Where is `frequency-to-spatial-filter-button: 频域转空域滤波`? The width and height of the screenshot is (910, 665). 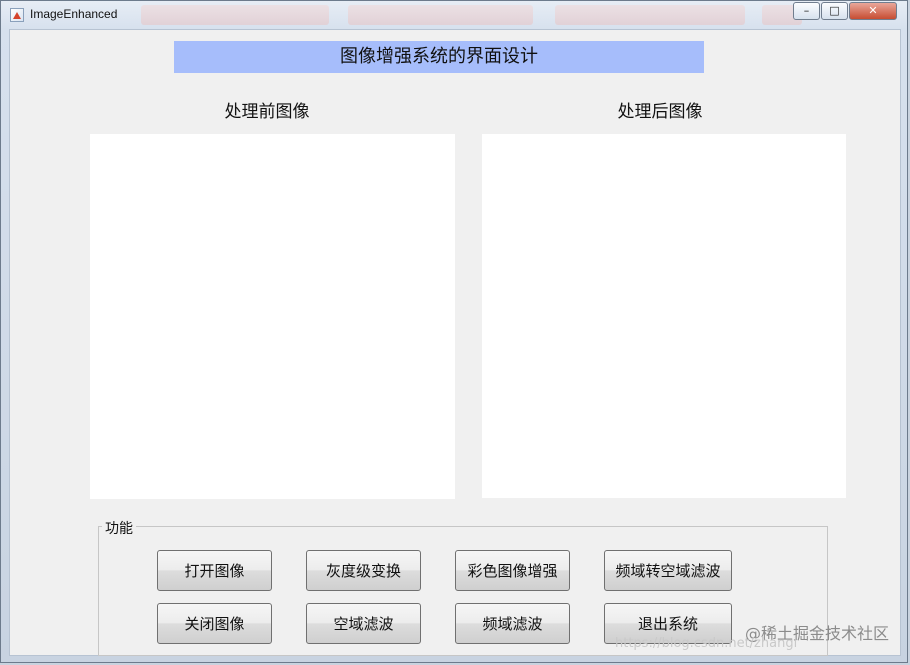
frequency-to-spatial-filter-button: 频域转空域滤波 is located at coordinates (668, 570).